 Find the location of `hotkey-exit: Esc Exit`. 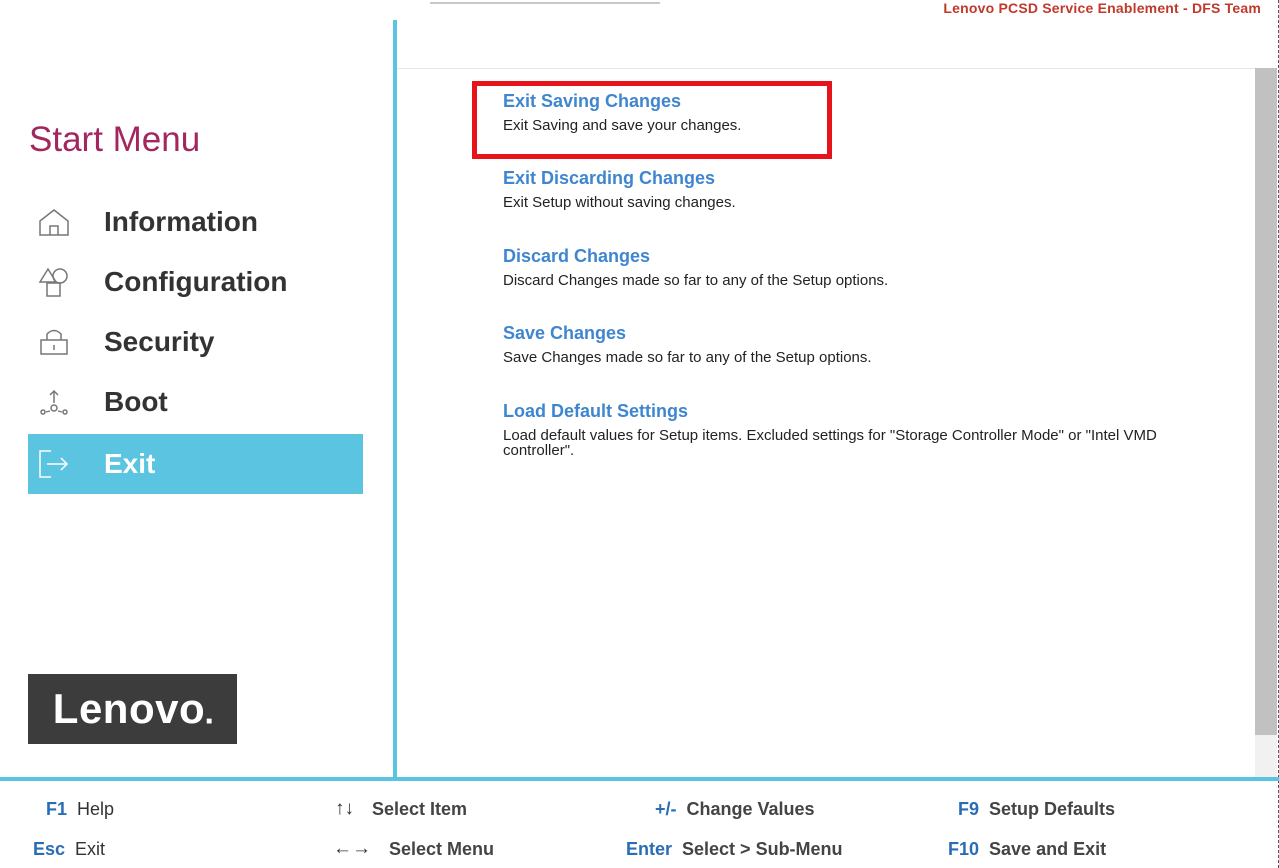

hotkey-exit: Esc Exit is located at coordinates (69, 849).